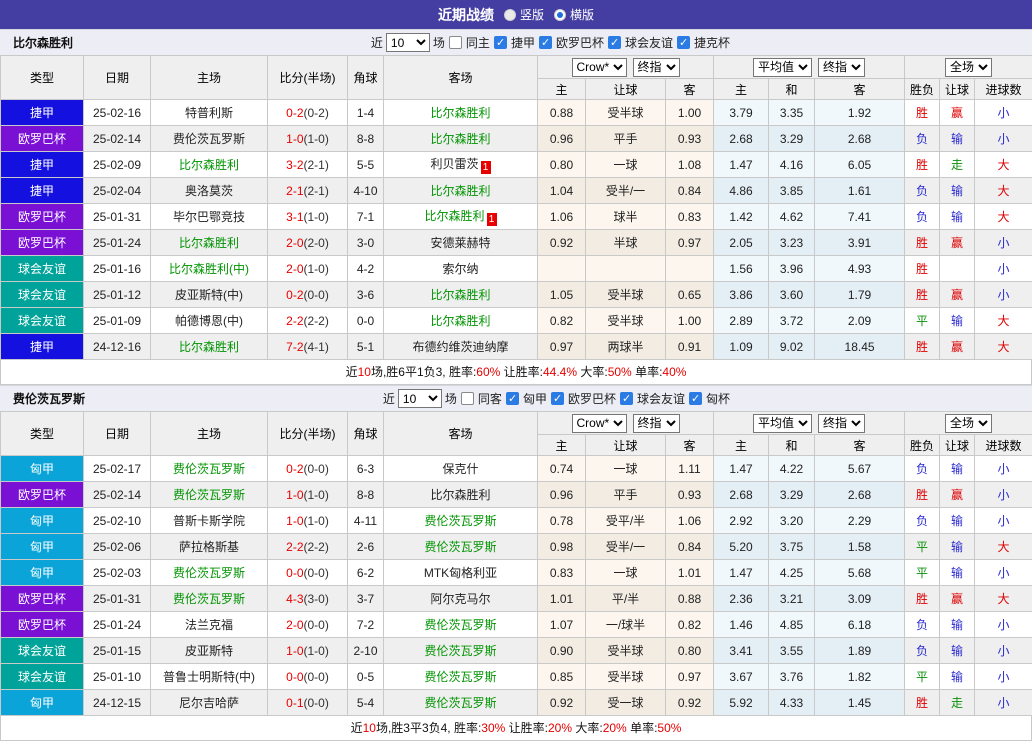  I want to click on result-goals: 小, so click(1003, 243).